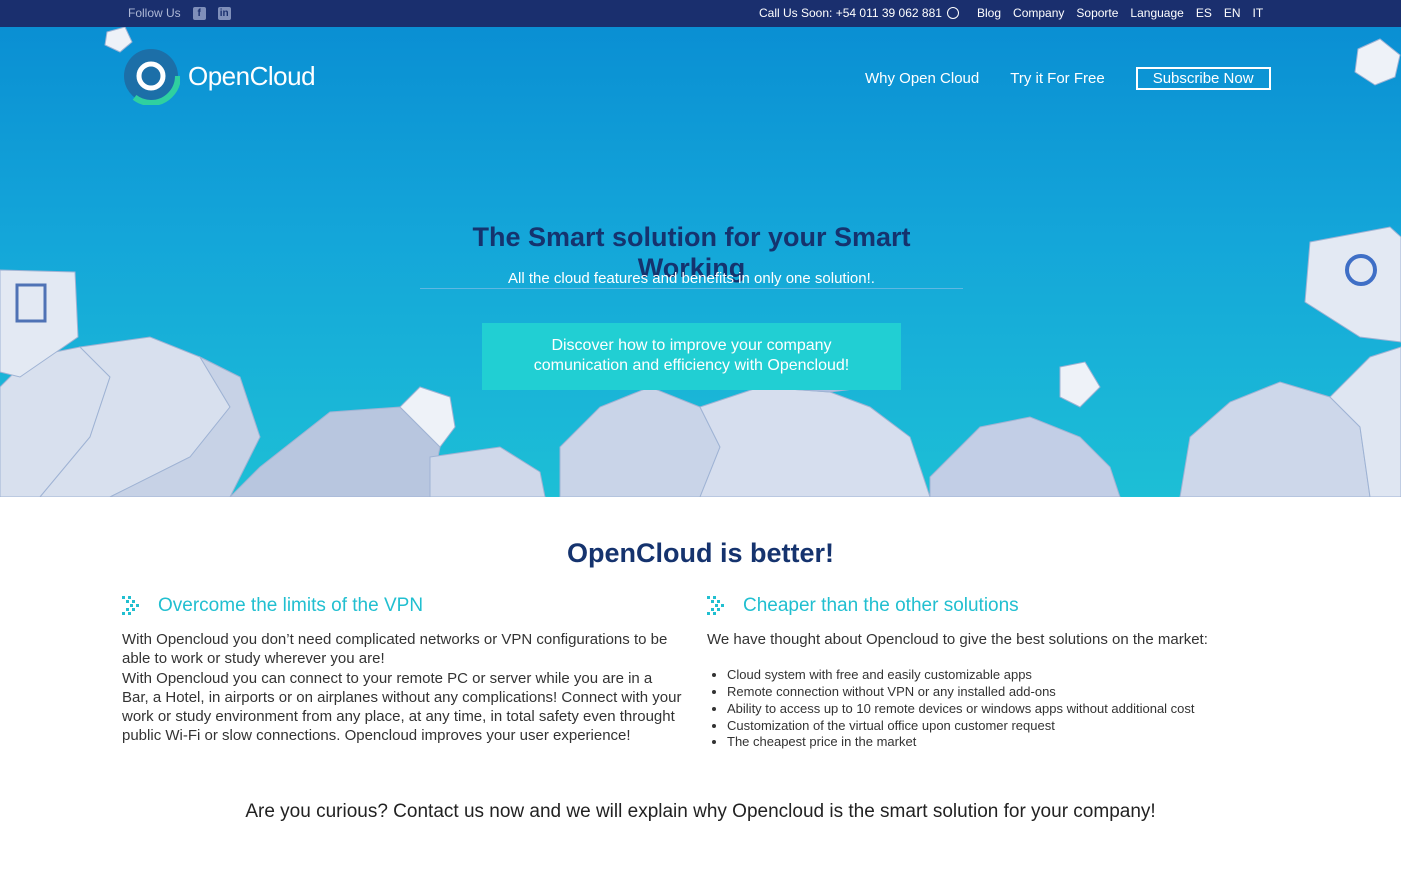 The image size is (1401, 886). What do you see at coordinates (154, 13) in the screenshot?
I see `follow-us-label: Follow Us` at bounding box center [154, 13].